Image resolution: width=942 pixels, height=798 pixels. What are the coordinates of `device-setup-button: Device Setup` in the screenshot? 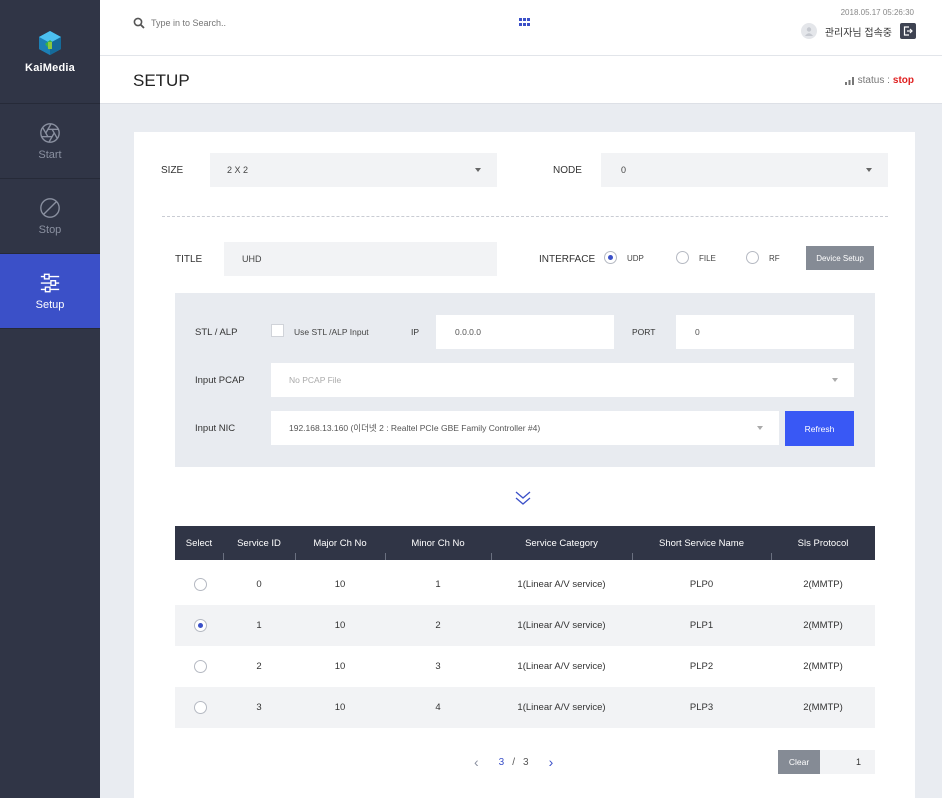 It's located at (840, 258).